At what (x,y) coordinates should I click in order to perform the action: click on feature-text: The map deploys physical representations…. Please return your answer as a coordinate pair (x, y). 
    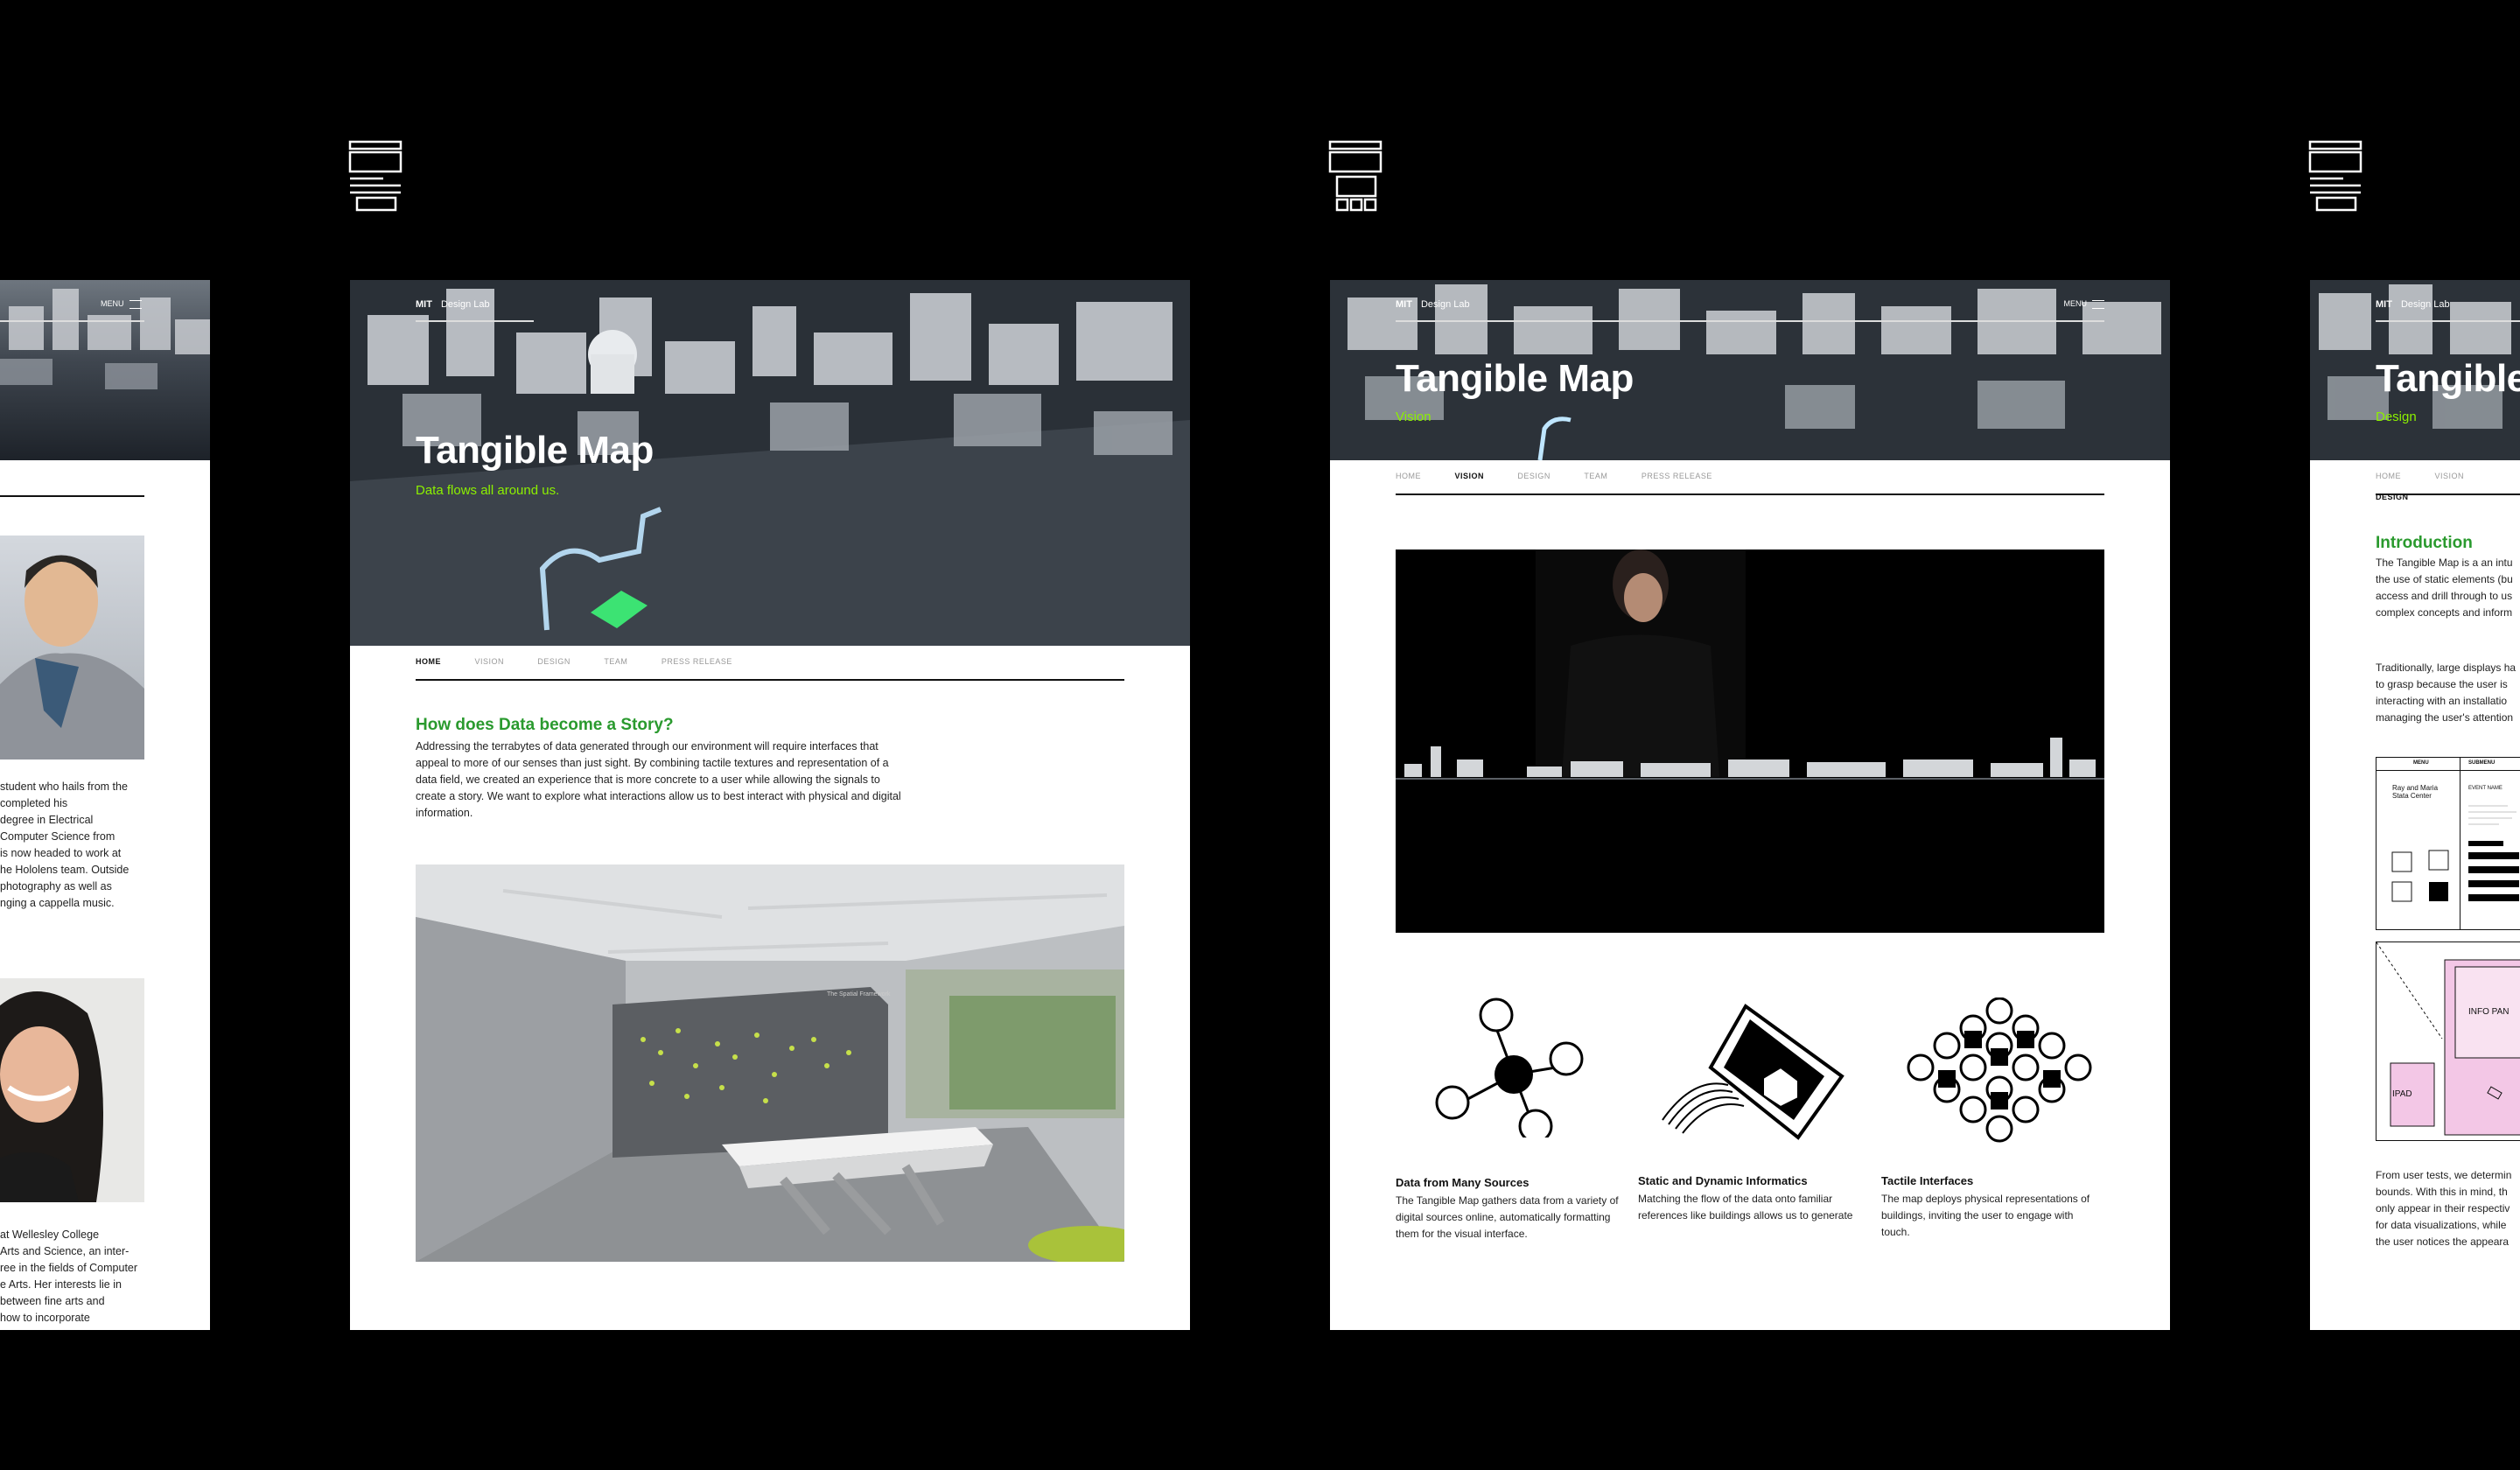
    Looking at the image, I should click on (1985, 1215).